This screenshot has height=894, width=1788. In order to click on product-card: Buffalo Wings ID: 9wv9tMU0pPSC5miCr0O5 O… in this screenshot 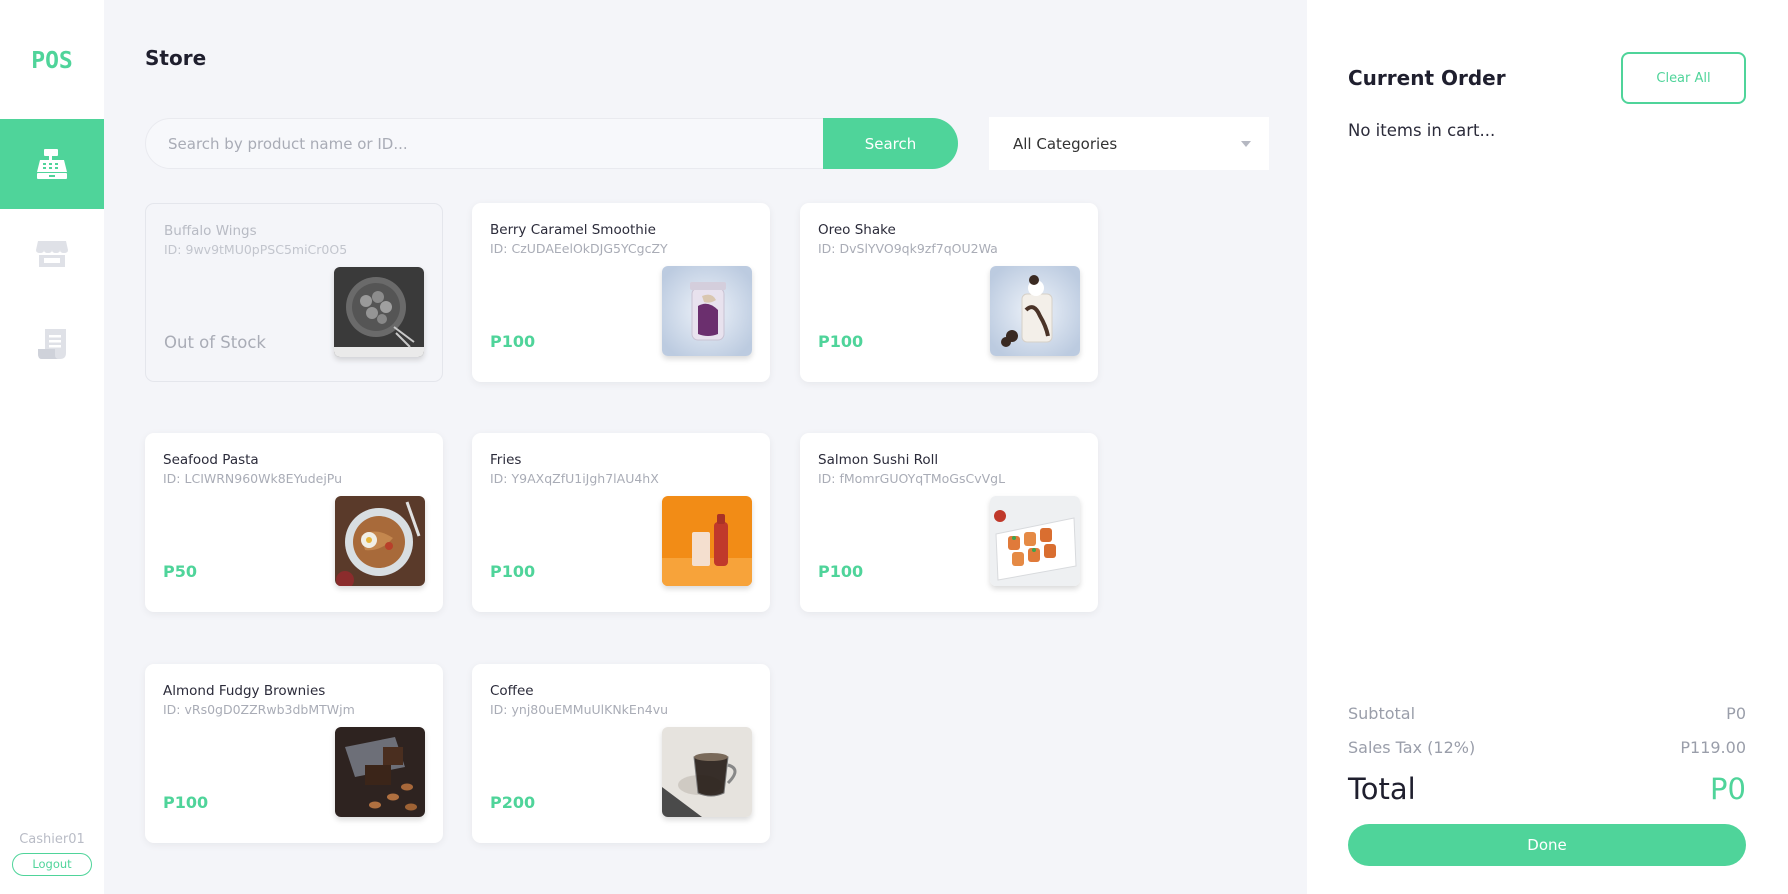, I will do `click(294, 292)`.